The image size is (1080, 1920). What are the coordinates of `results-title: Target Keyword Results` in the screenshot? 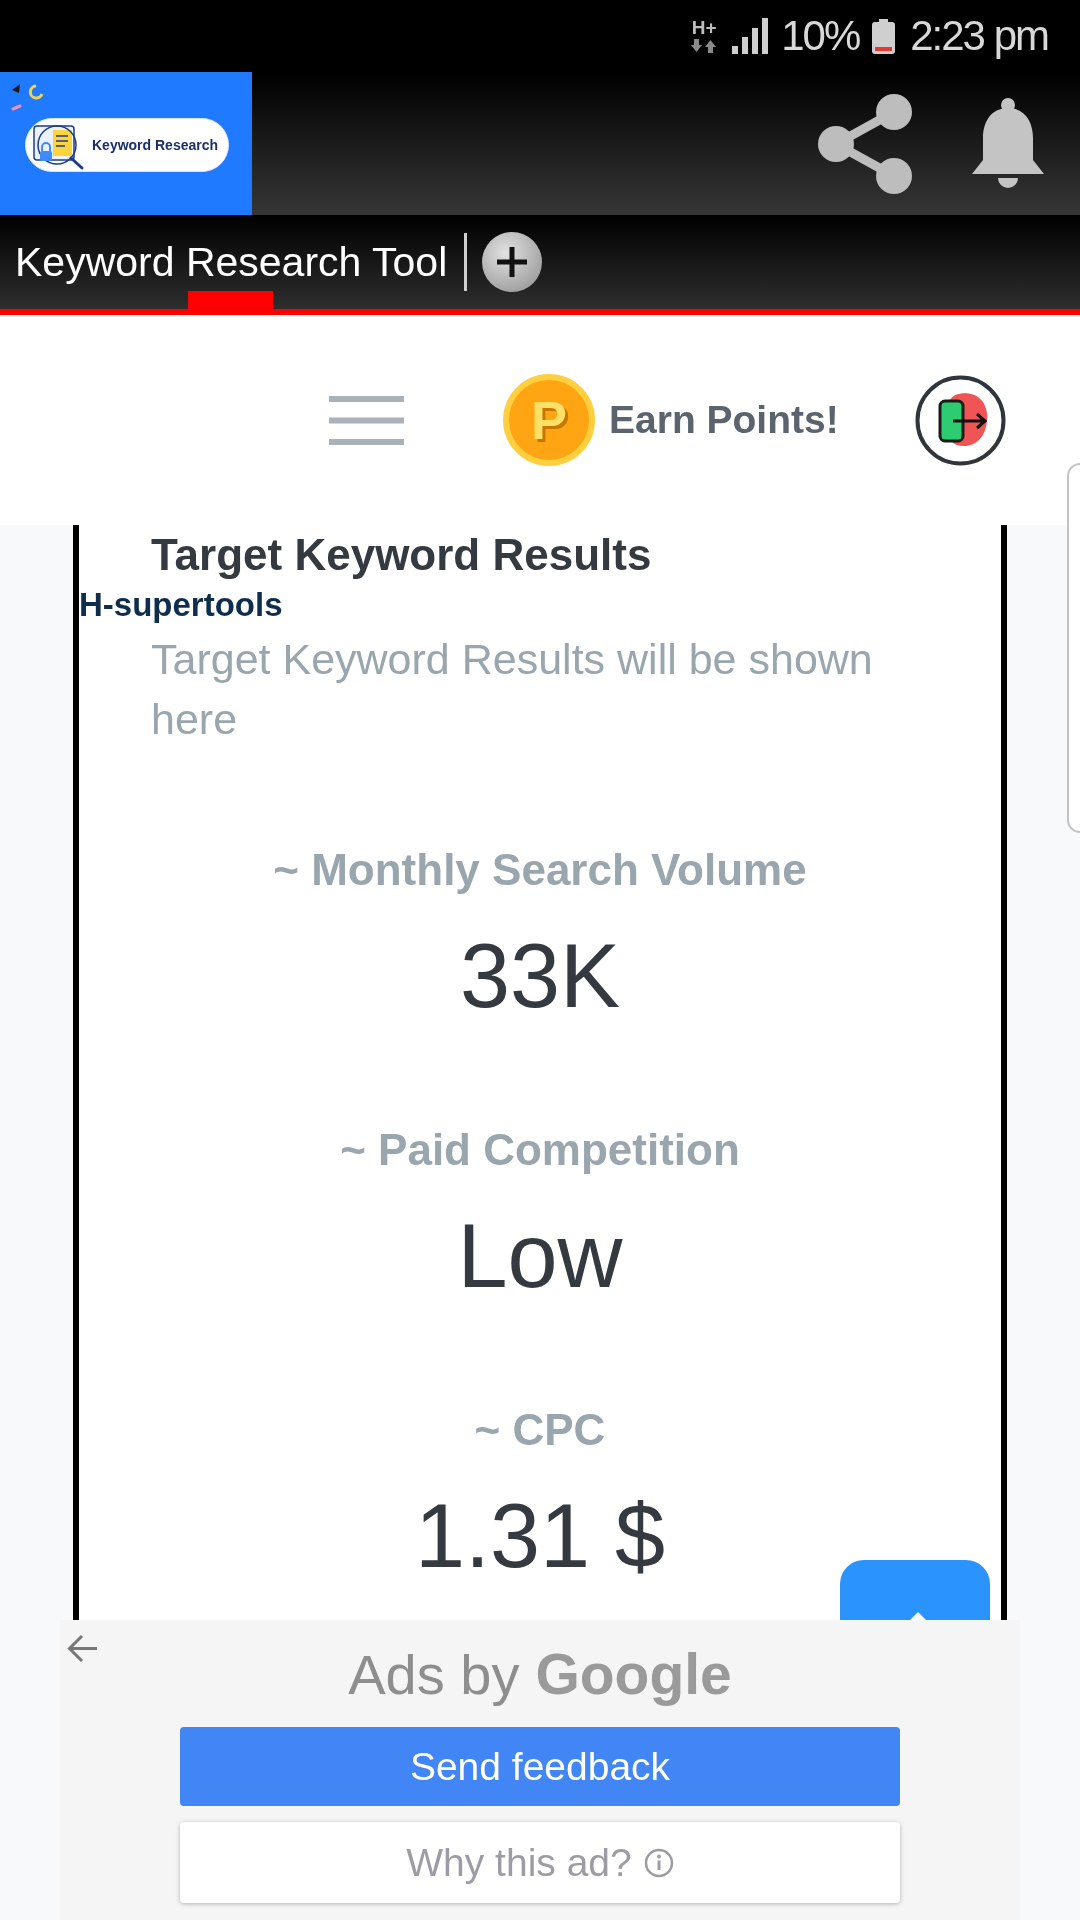 It's located at (402, 555).